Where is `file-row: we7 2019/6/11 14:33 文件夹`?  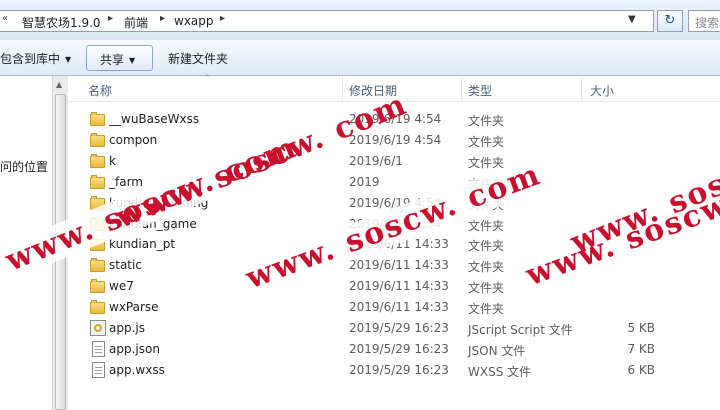 file-row: we7 2019/6/11 14:33 文件夹 is located at coordinates (394, 286).